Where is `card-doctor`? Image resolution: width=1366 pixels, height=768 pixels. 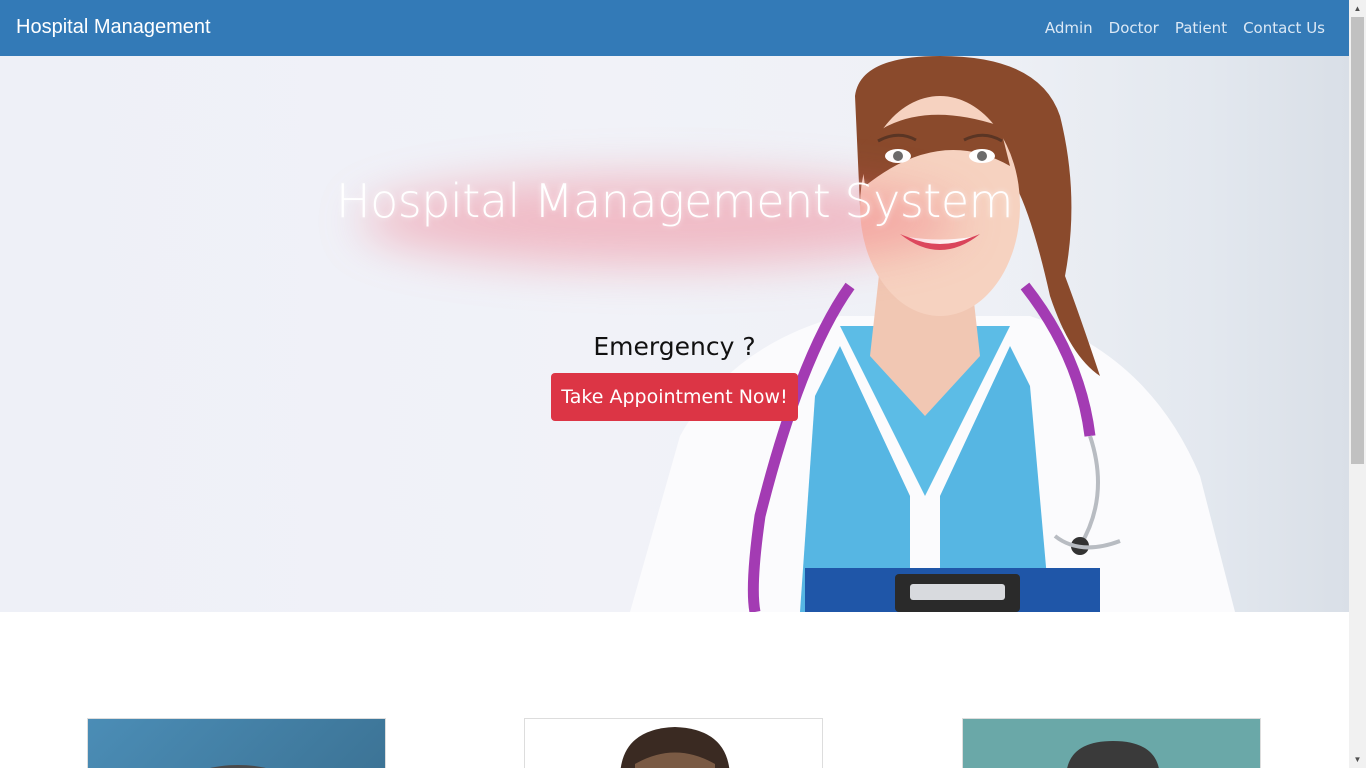 card-doctor is located at coordinates (673, 743).